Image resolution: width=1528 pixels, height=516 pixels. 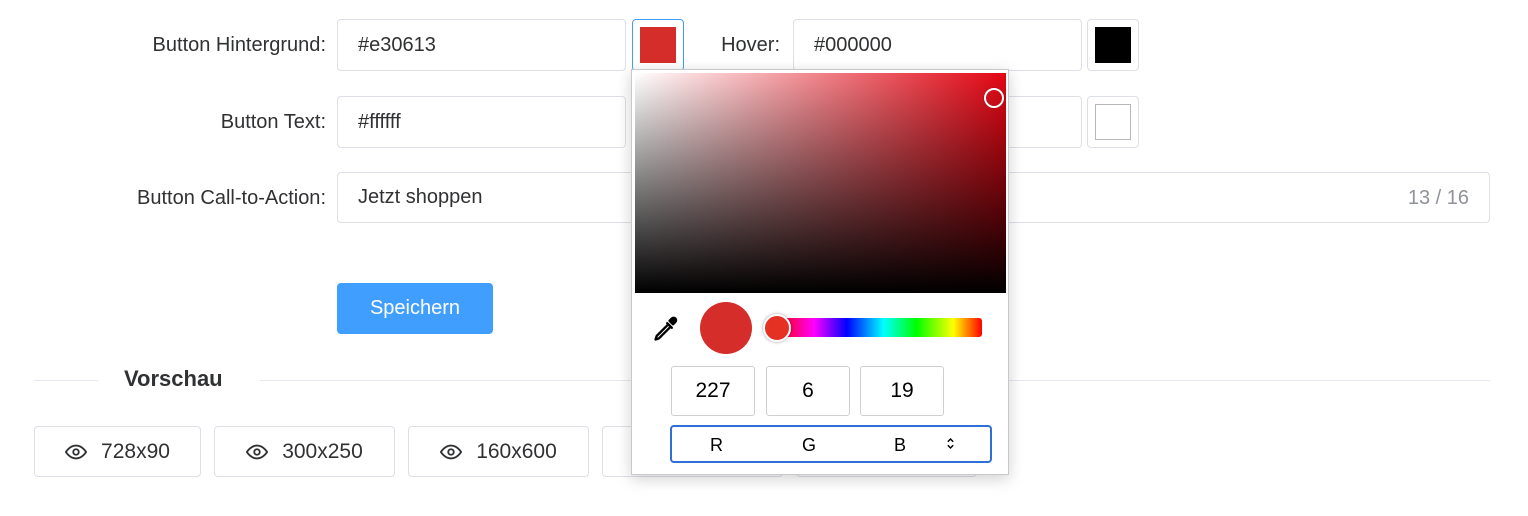 I want to click on text-color-label: Button Text:, so click(x=193, y=122).